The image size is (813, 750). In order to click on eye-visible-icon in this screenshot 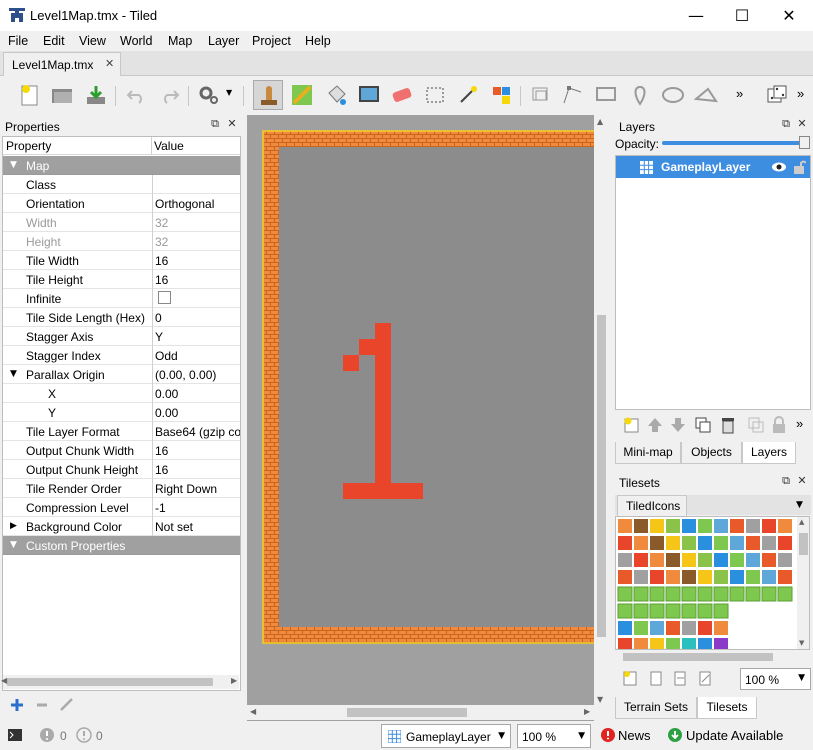, I will do `click(779, 167)`.